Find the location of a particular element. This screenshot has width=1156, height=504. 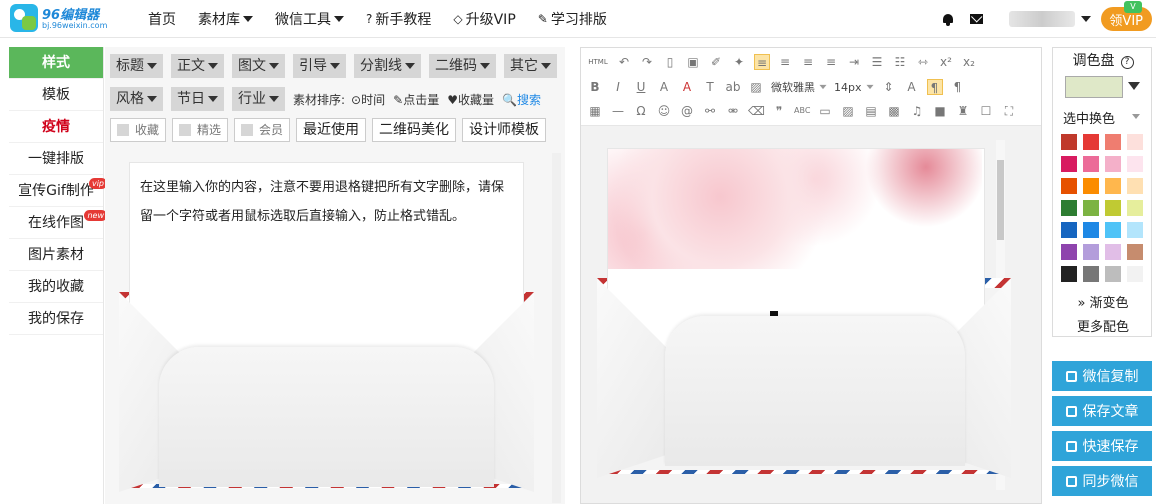

sidebar-item-3: 一键排版 is located at coordinates (56, 159).